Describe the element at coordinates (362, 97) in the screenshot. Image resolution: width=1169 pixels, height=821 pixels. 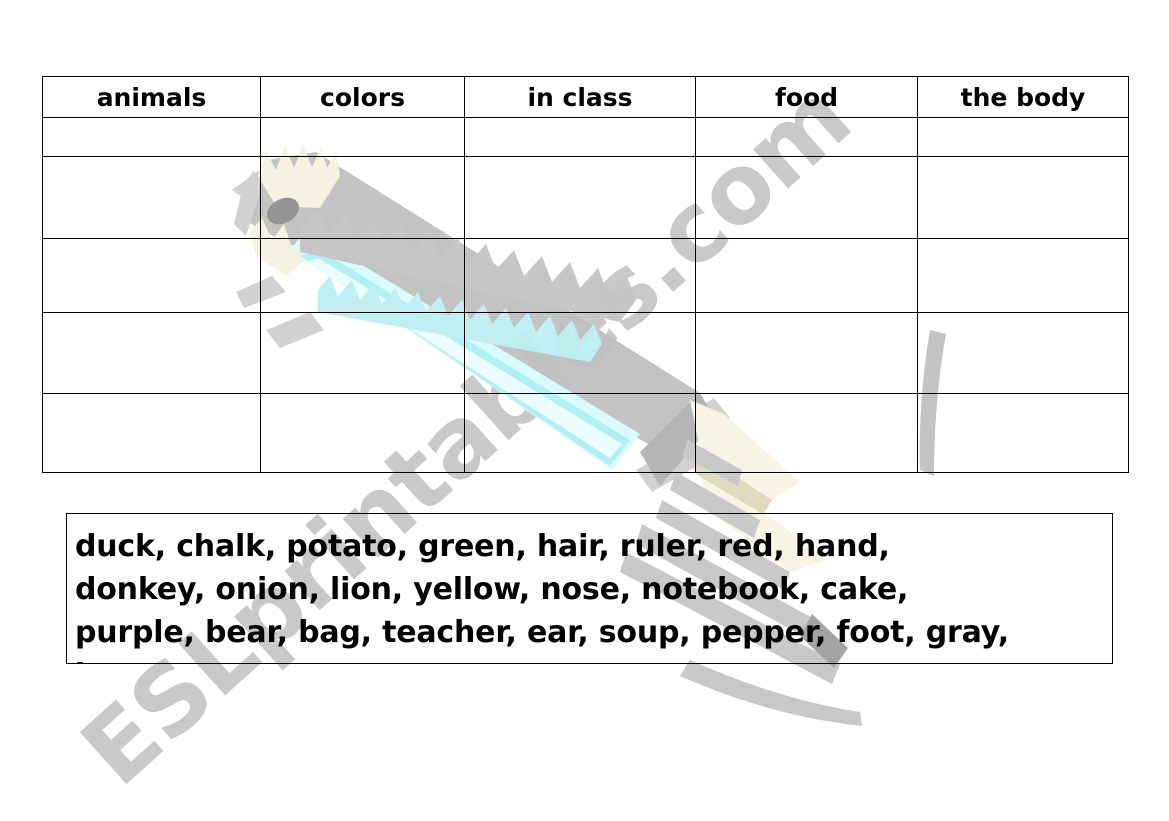
I see `column-header-colors: colors` at that location.